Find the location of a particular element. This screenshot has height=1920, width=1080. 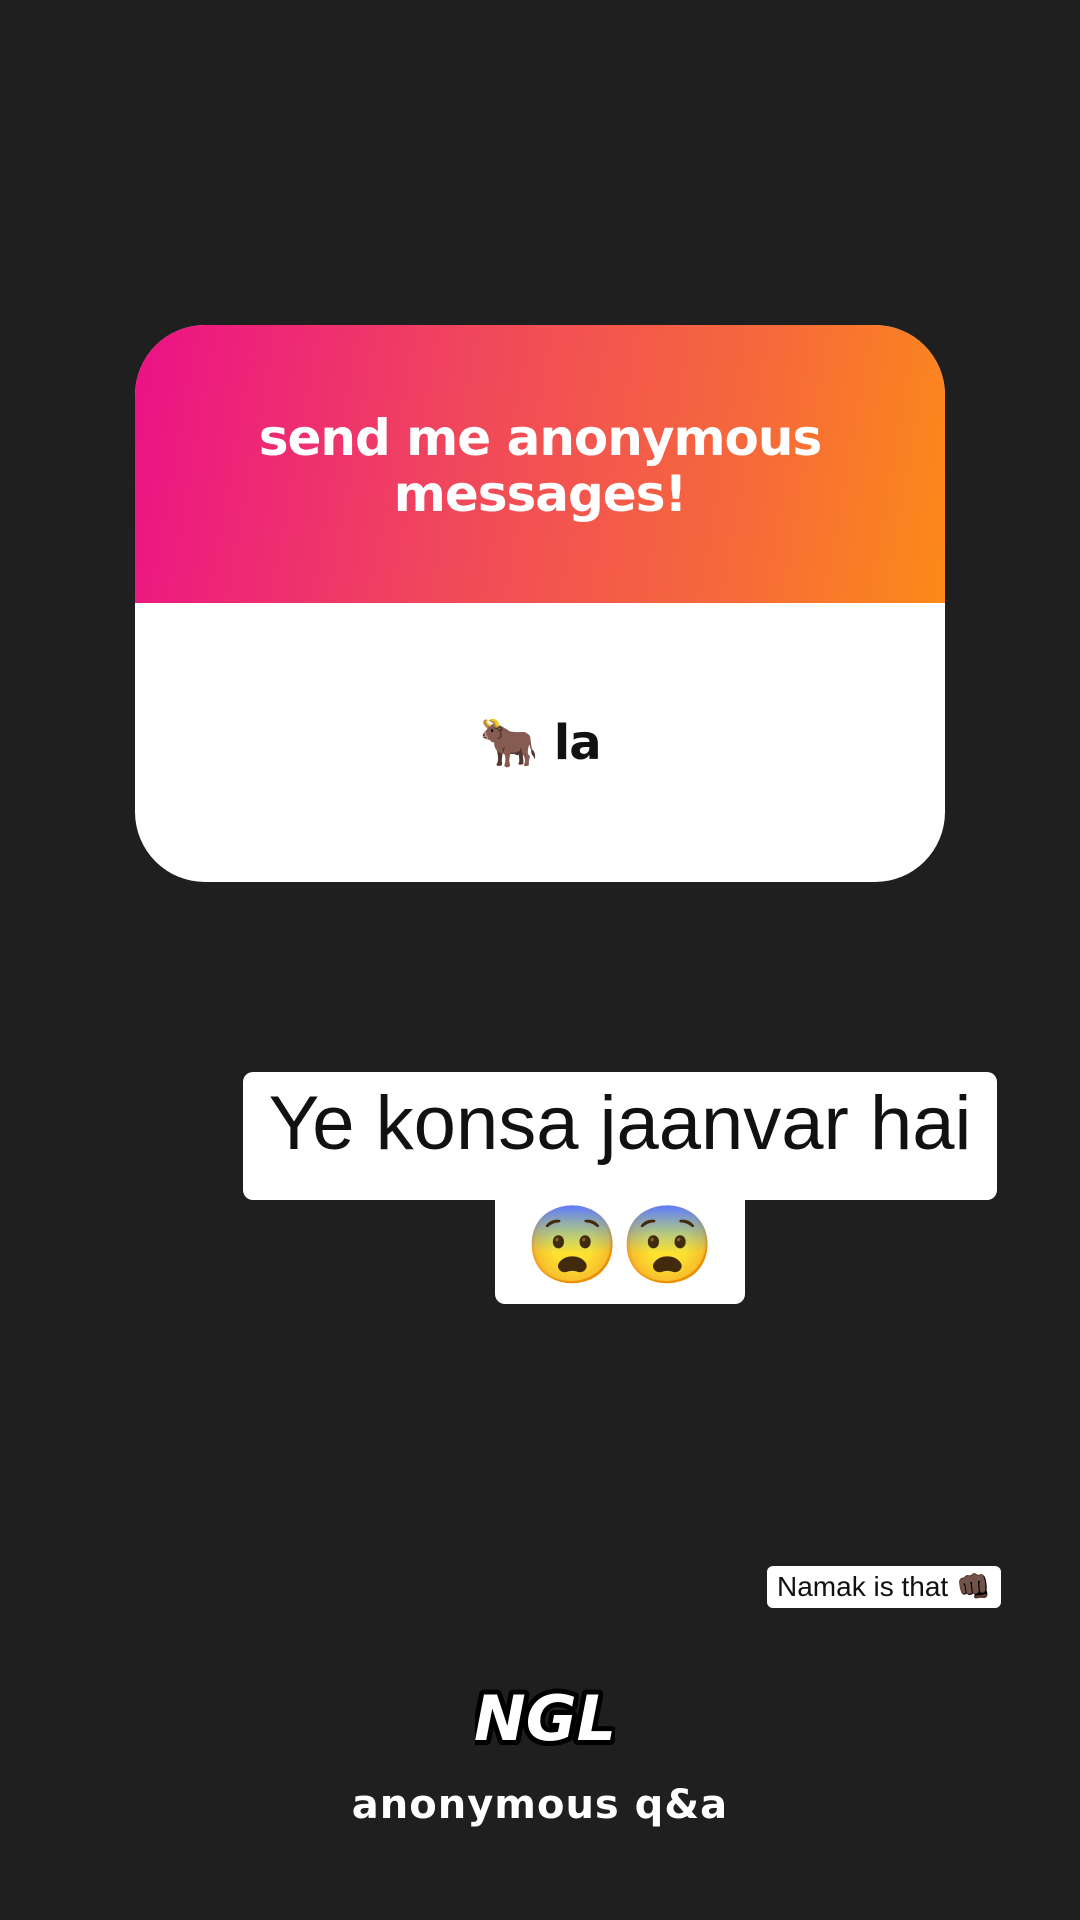

overlay-line-2: 😨😨 is located at coordinates (620, 1250).